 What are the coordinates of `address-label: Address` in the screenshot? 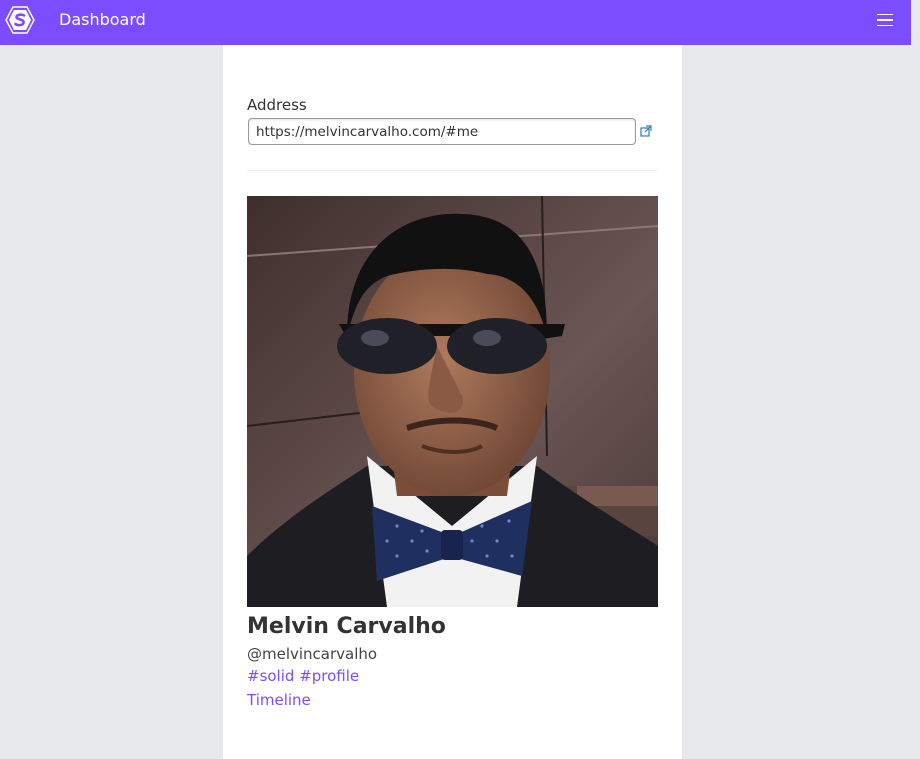 It's located at (277, 105).